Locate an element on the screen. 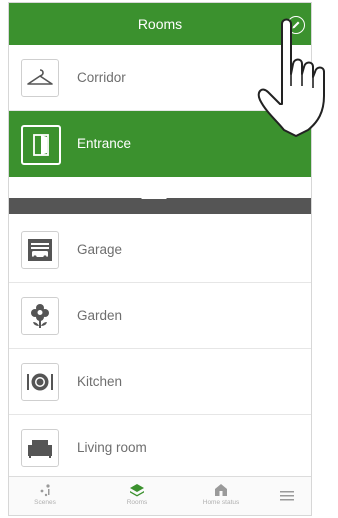 This screenshot has width=338, height=518. room-label: Entrance is located at coordinates (104, 143).